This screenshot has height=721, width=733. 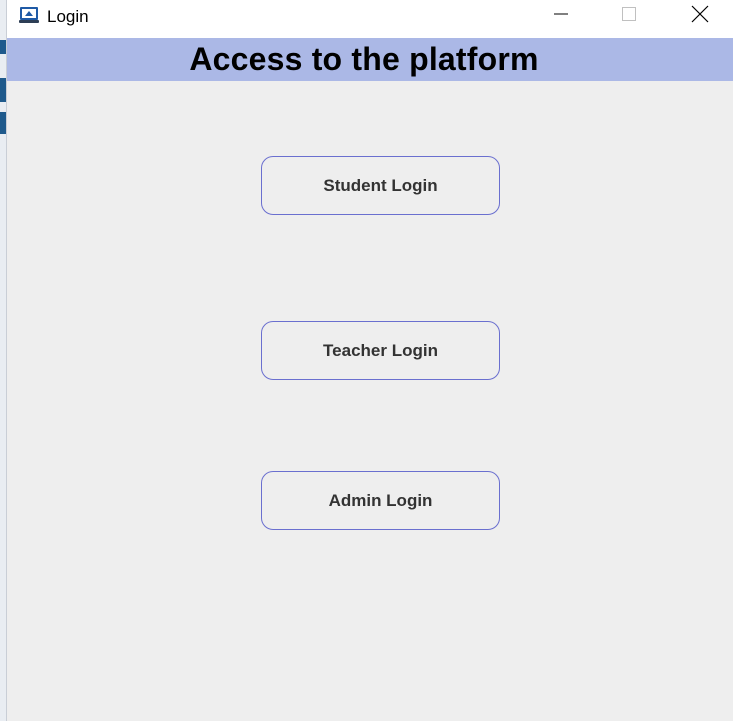 I want to click on title-bar: Login, so click(x=370, y=19).